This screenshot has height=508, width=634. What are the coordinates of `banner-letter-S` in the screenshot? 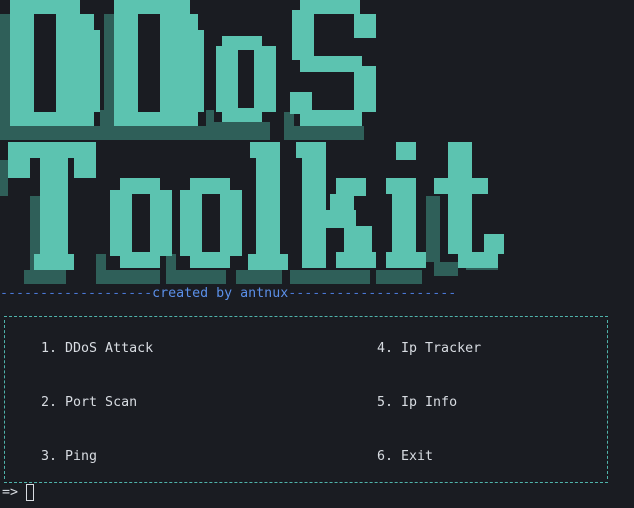 It's located at (333, 63).